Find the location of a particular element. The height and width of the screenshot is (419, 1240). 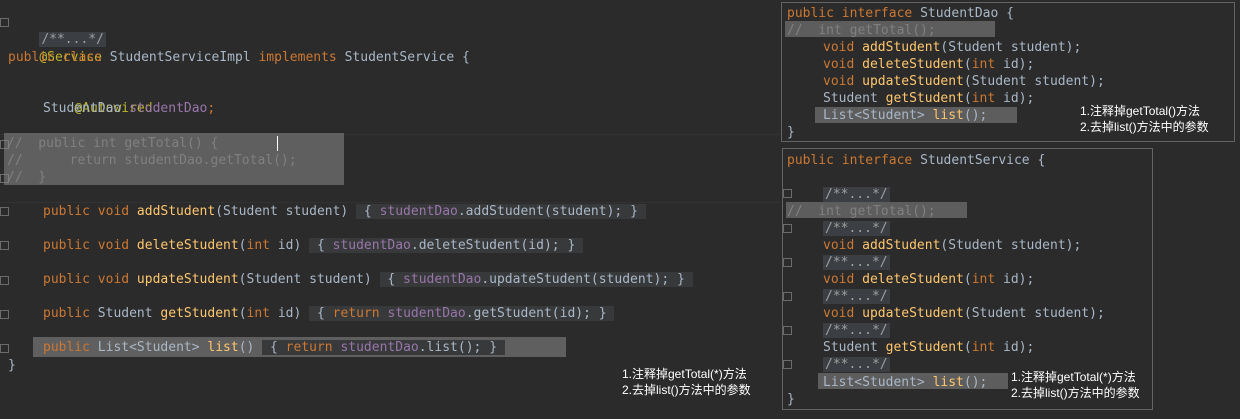

code-line: Student getStudent(int id); is located at coordinates (928, 347).